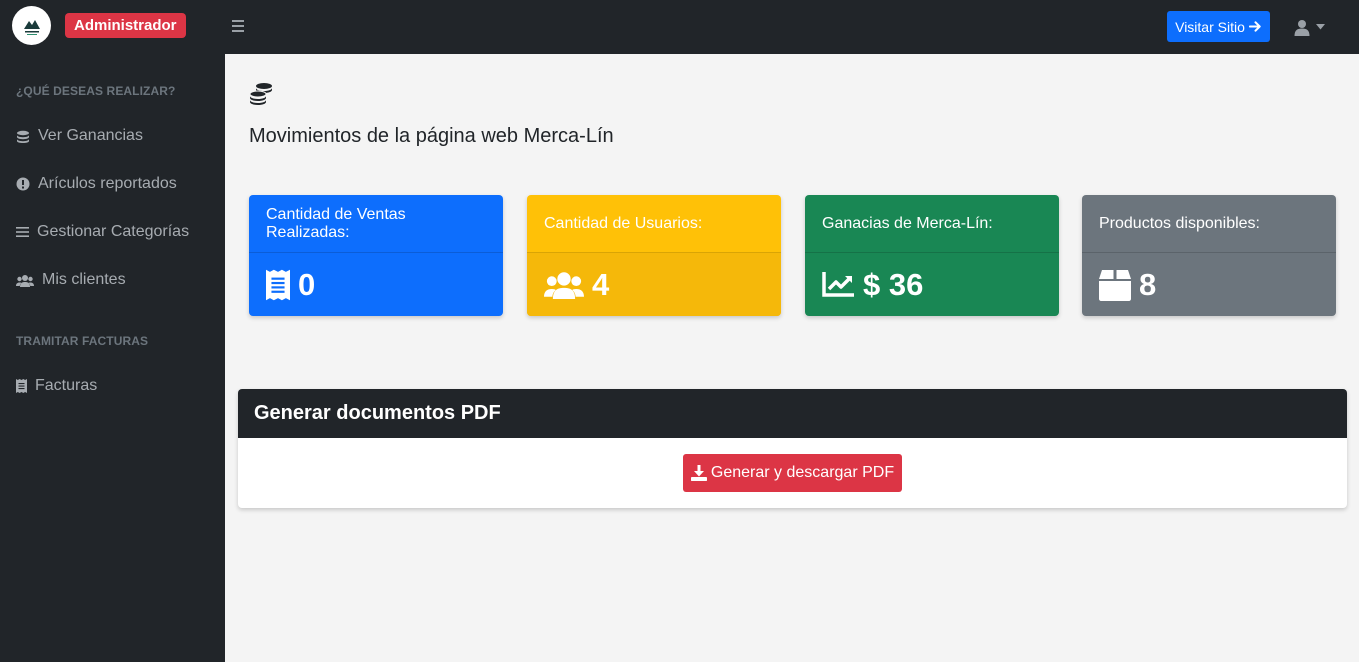 This screenshot has height=662, width=1359. I want to click on top-navbar: Administrador Visitar Sitio, so click(679, 27).